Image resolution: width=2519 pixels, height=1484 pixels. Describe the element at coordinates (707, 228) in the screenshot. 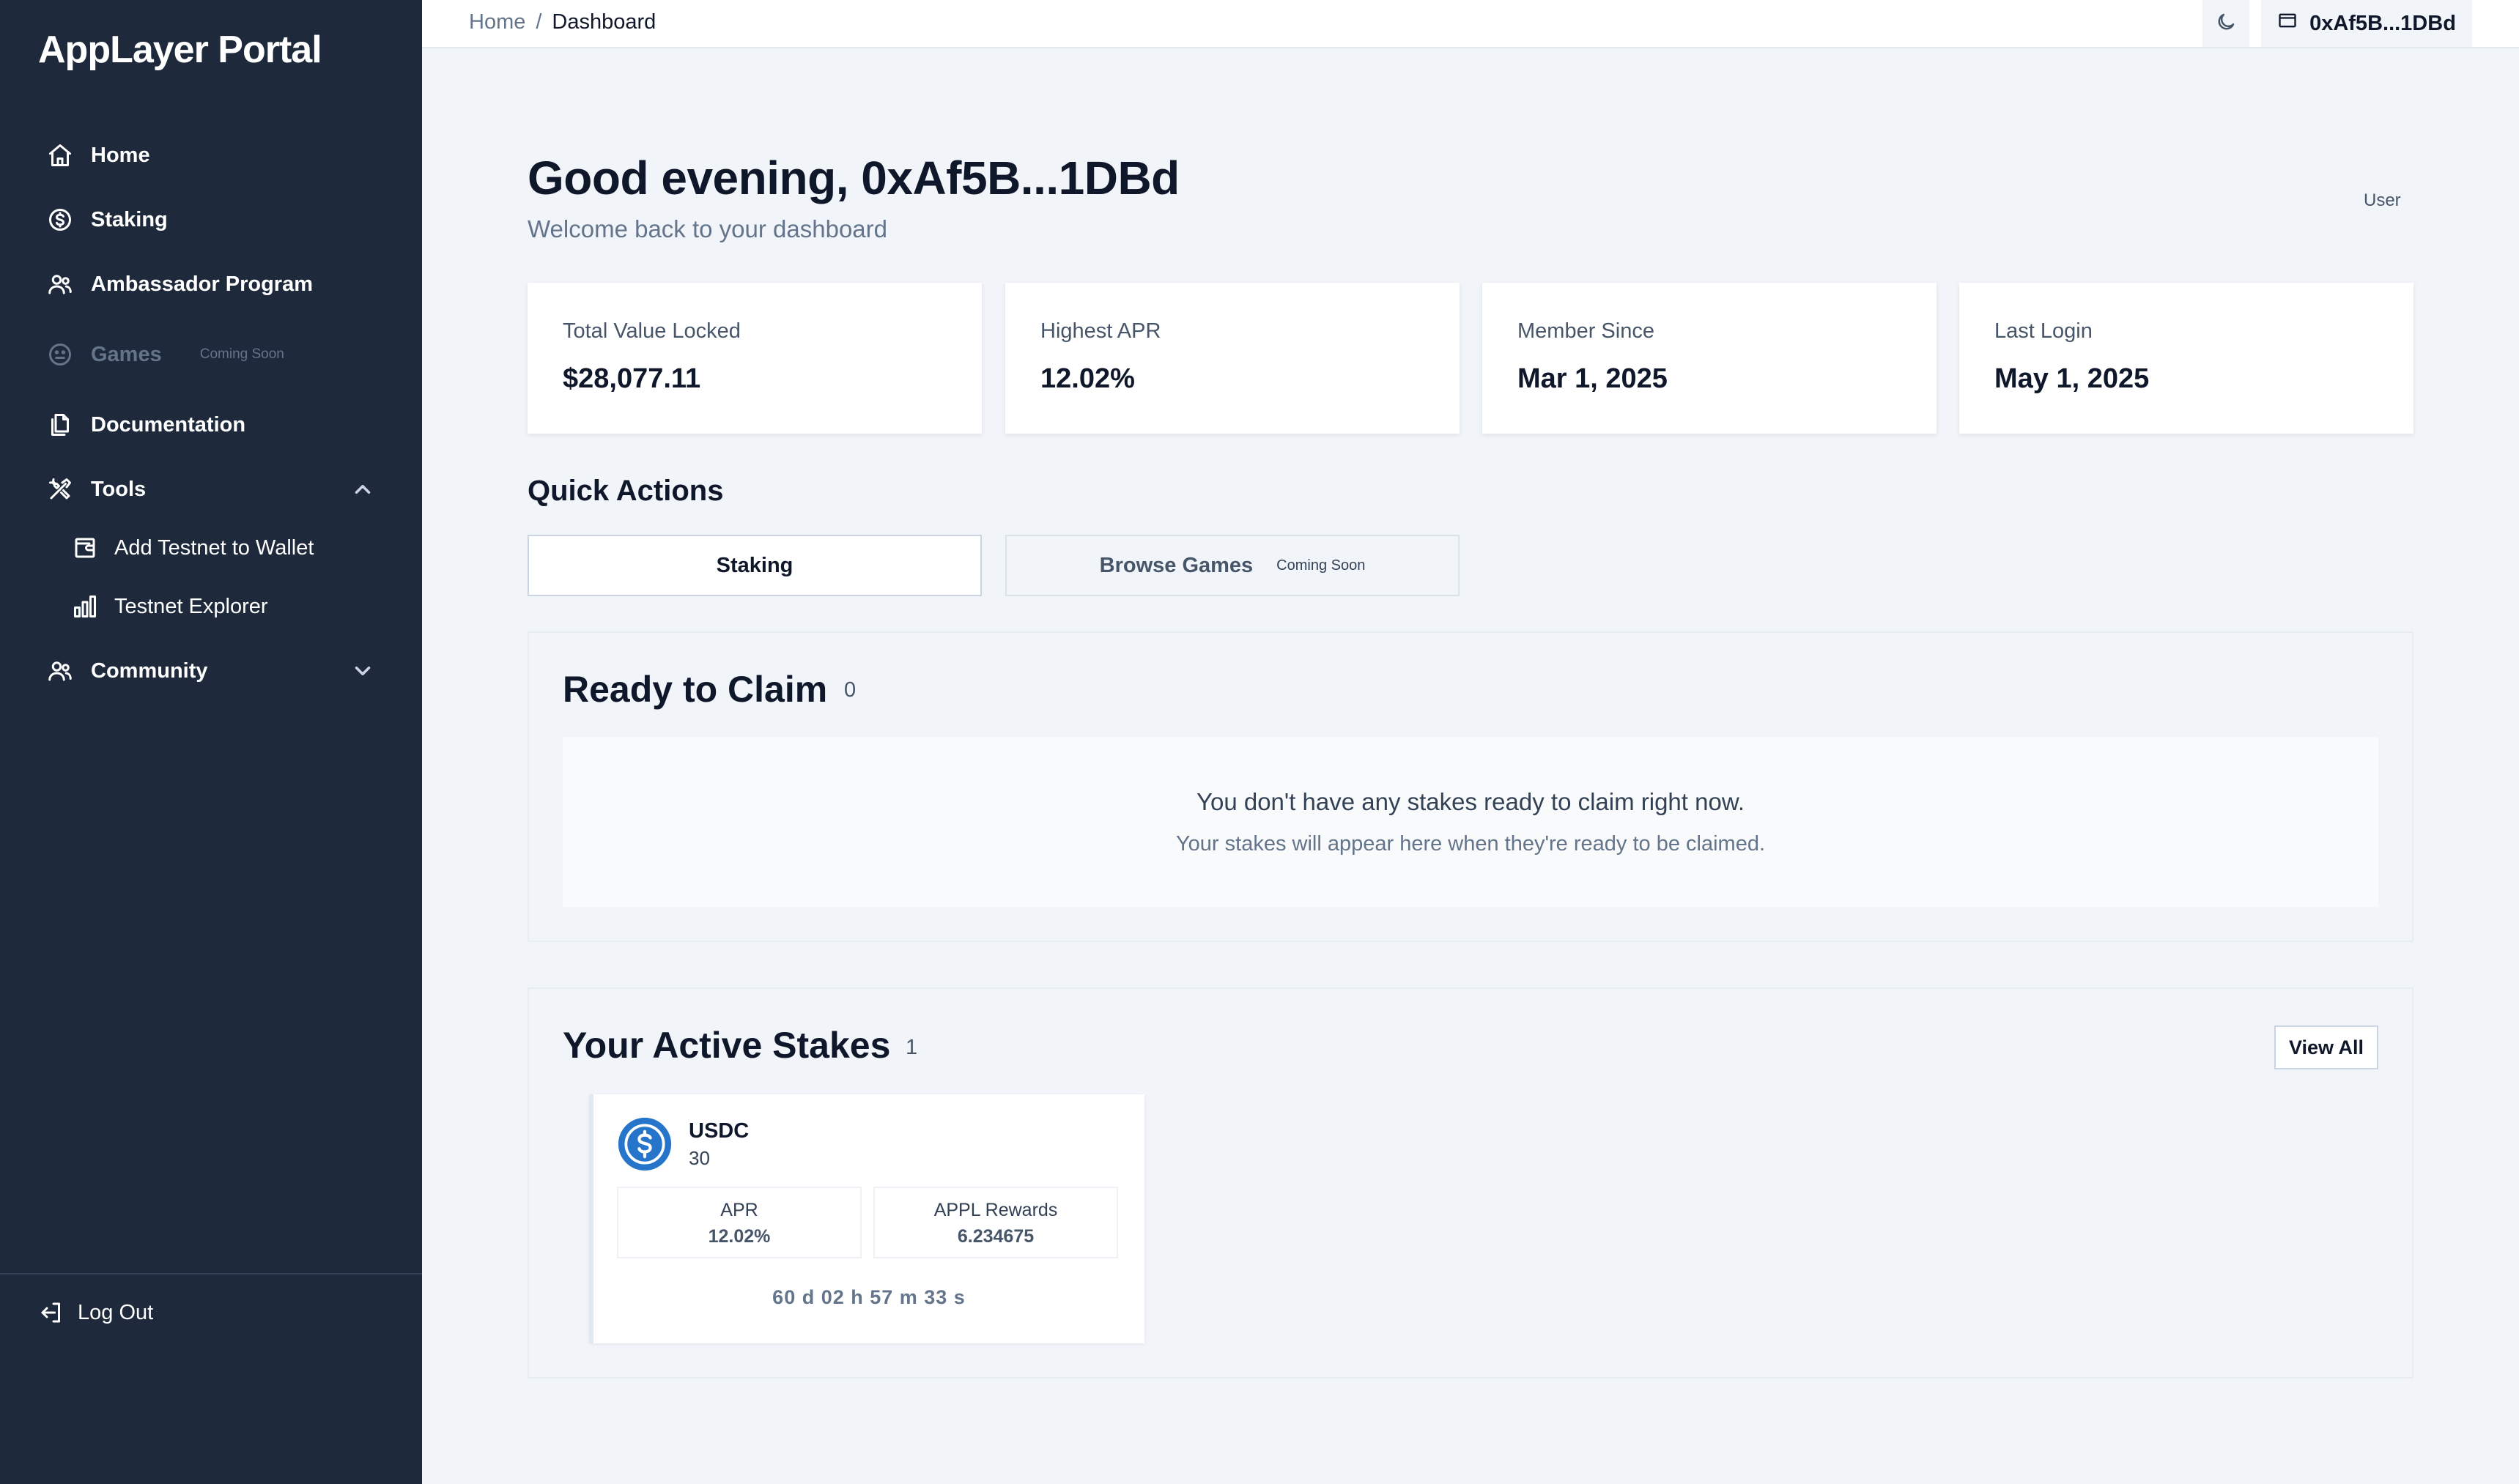

I see `page-subtitle: Welcome back to your dashboard` at that location.